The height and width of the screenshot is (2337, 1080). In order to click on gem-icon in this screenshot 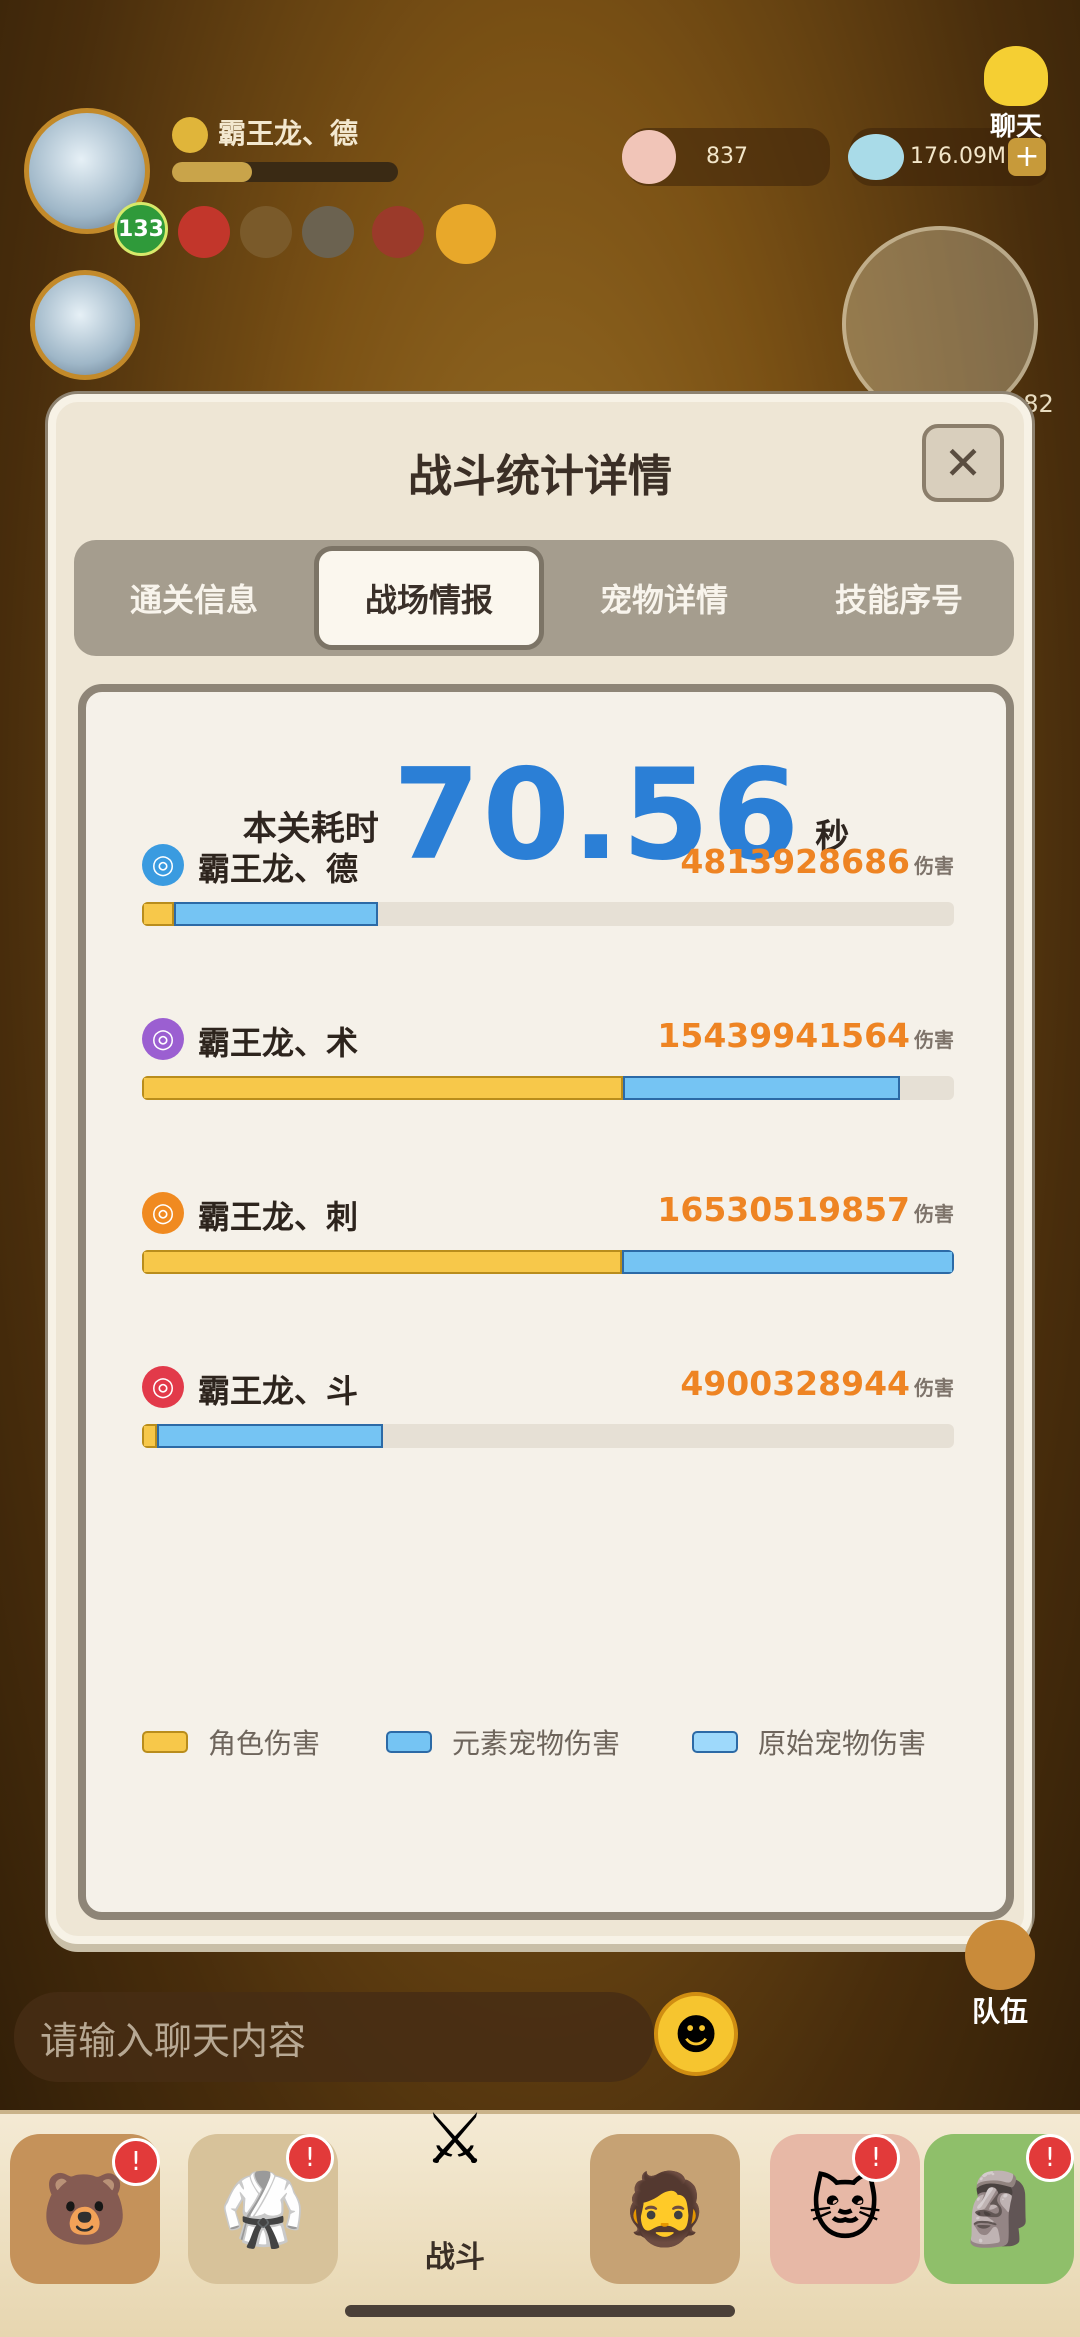, I will do `click(876, 157)`.